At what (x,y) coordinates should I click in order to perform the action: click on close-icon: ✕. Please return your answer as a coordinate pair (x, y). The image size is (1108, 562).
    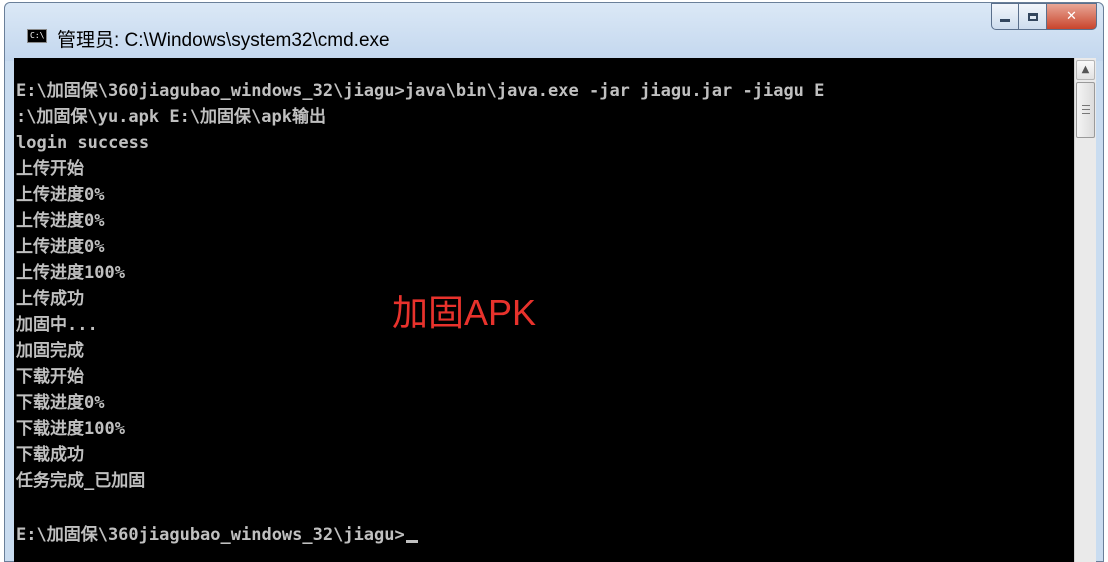
    Looking at the image, I should click on (1071, 16).